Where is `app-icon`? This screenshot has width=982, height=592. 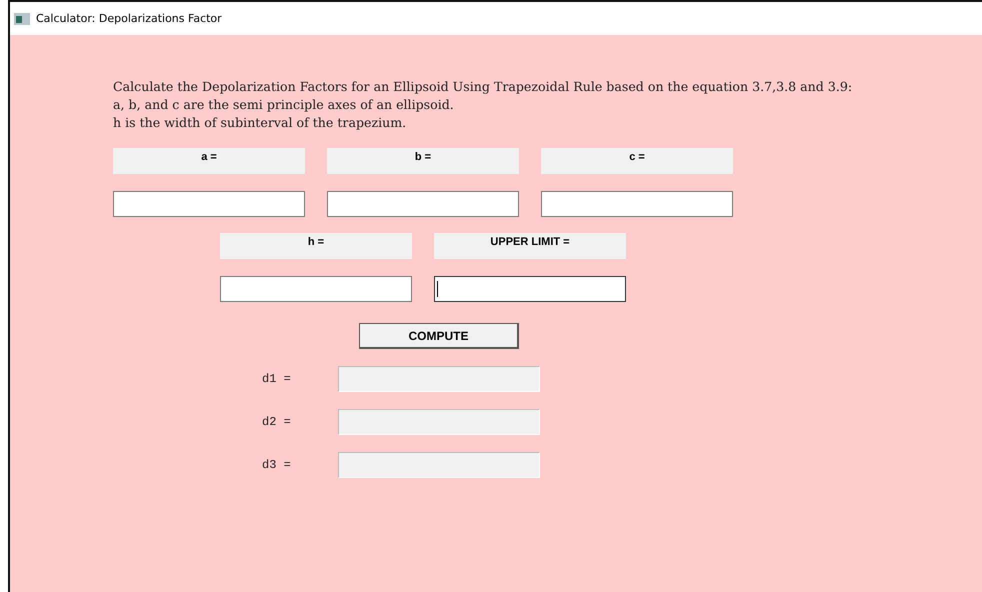
app-icon is located at coordinates (22, 18).